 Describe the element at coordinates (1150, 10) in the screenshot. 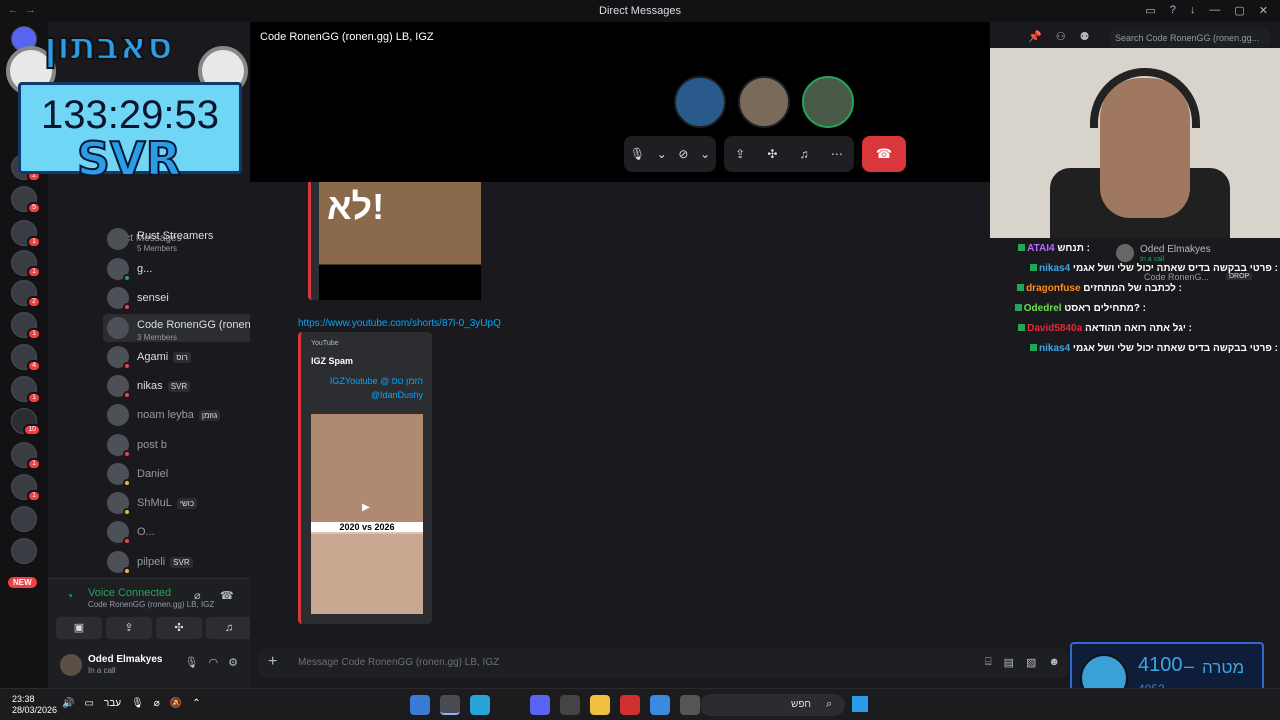

I see `inbox-icon: ▭` at that location.